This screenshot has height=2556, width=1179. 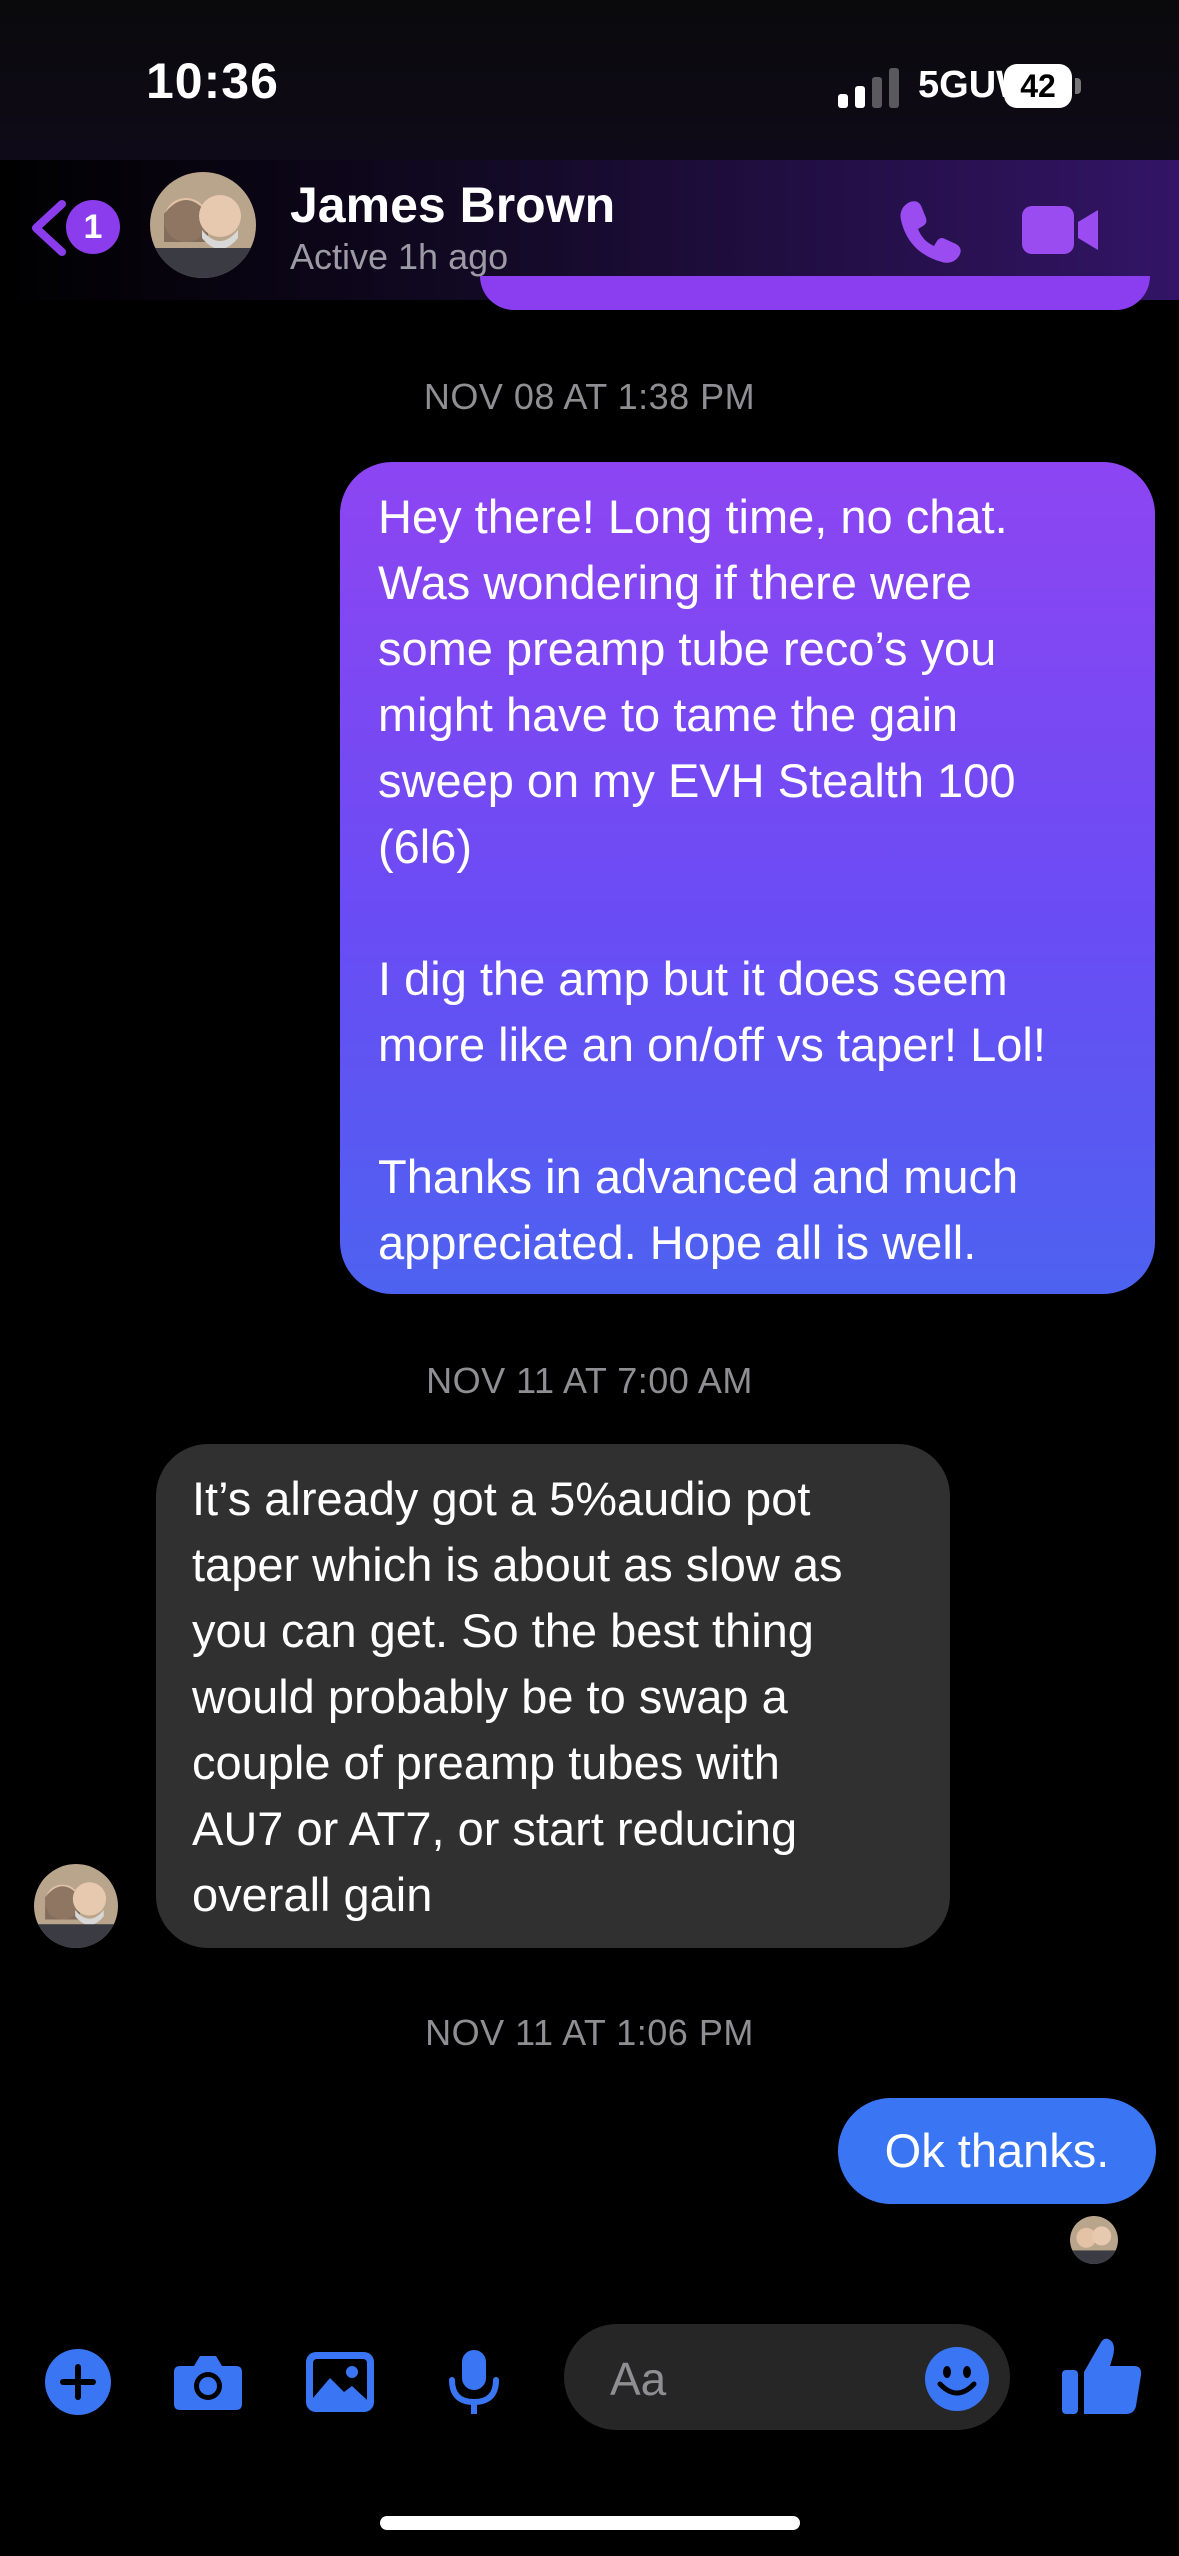 What do you see at coordinates (589, 1380) in the screenshot?
I see `message-timestamp: NOV 11 AT 7:00 AM` at bounding box center [589, 1380].